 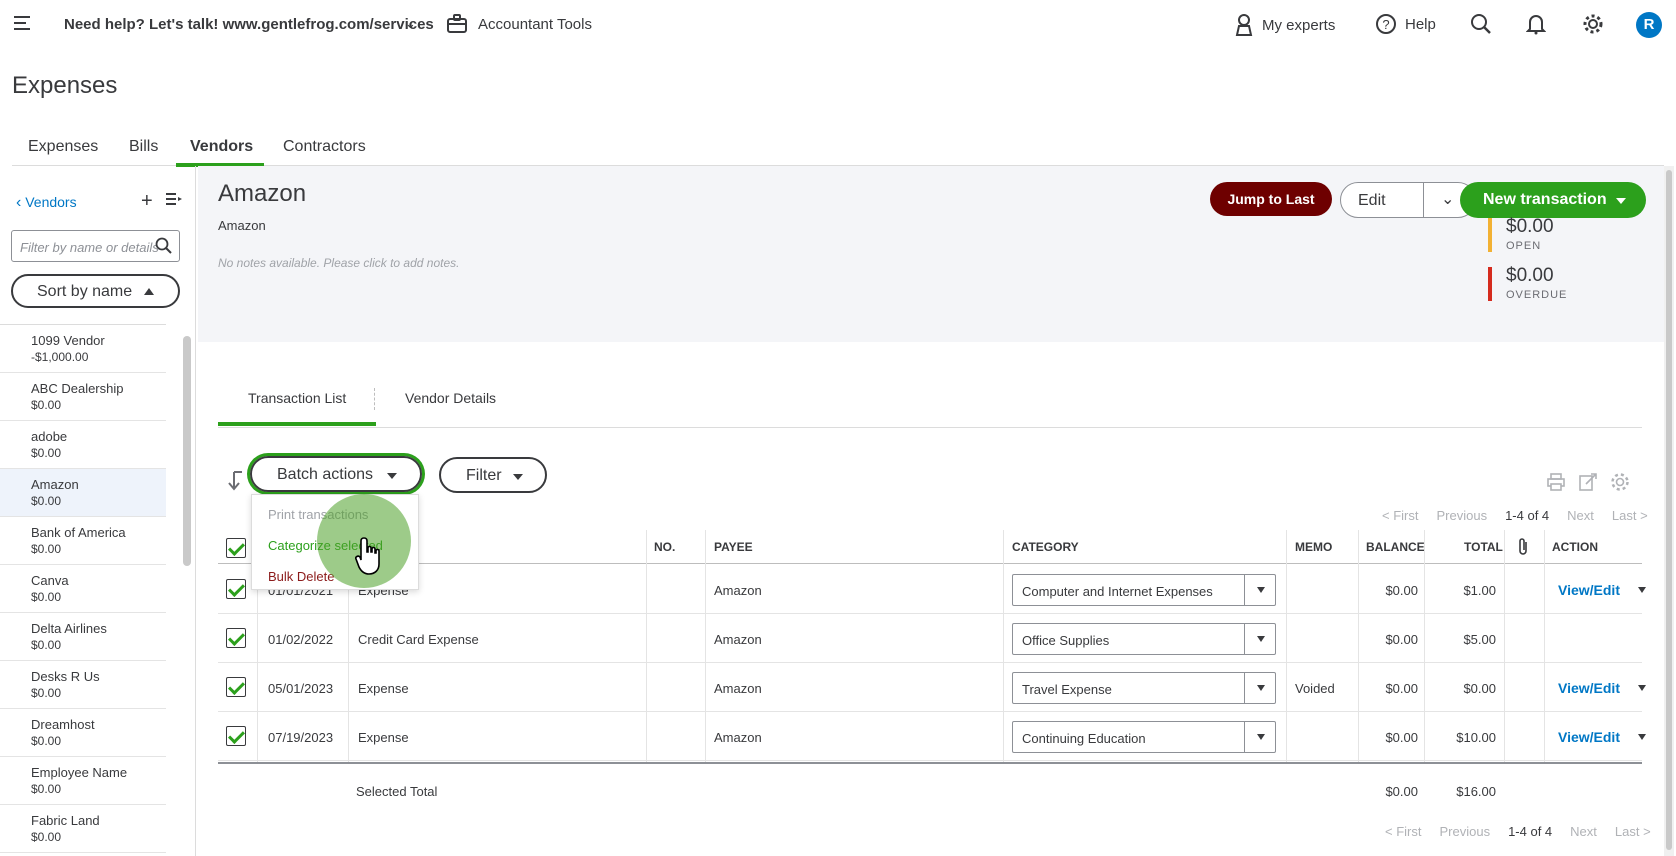 I want to click on list-item: Dreamhost $0.00, so click(x=83, y=733).